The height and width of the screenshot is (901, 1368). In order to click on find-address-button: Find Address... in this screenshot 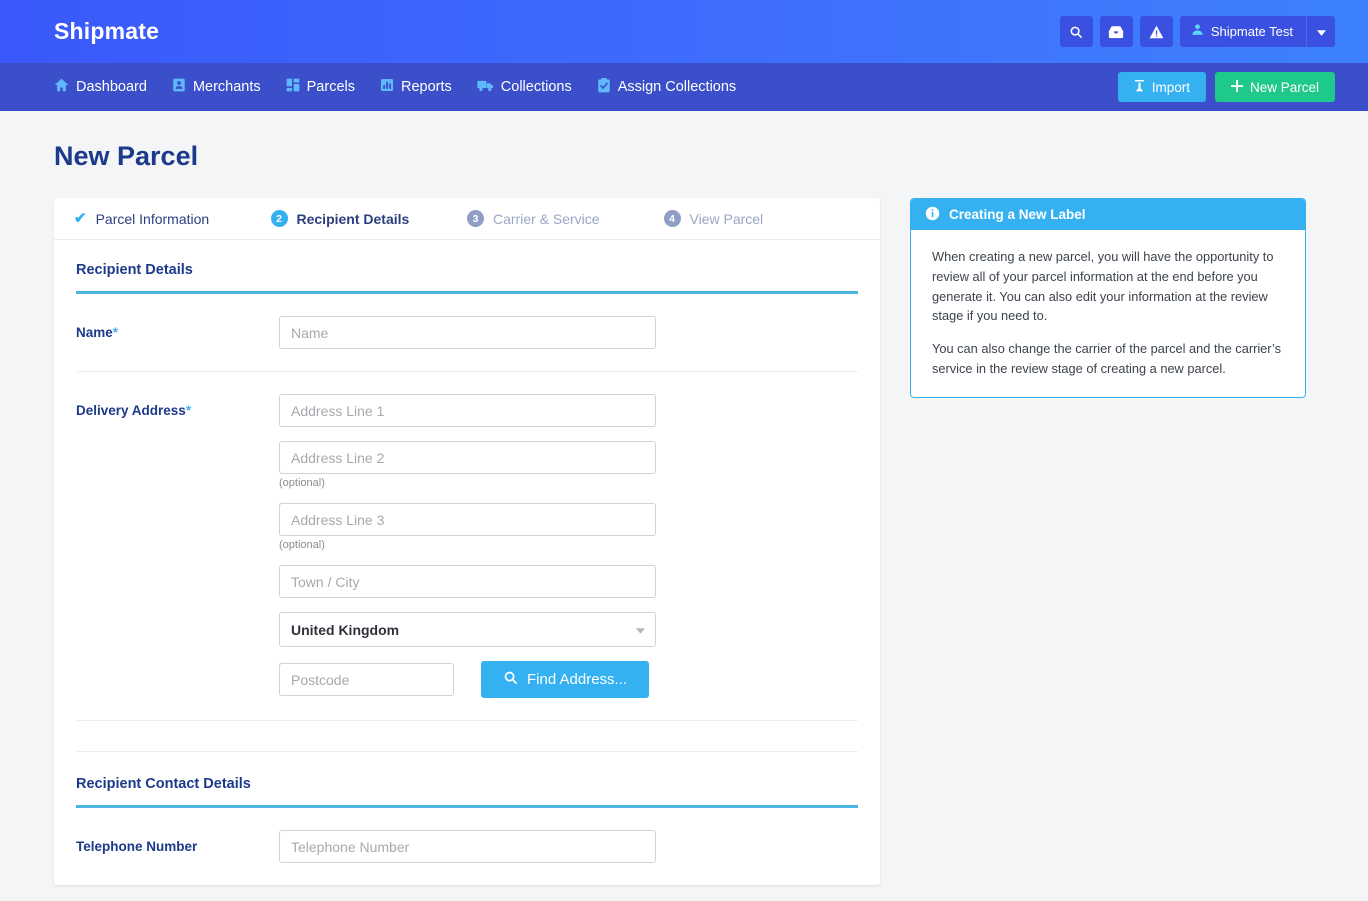, I will do `click(565, 679)`.